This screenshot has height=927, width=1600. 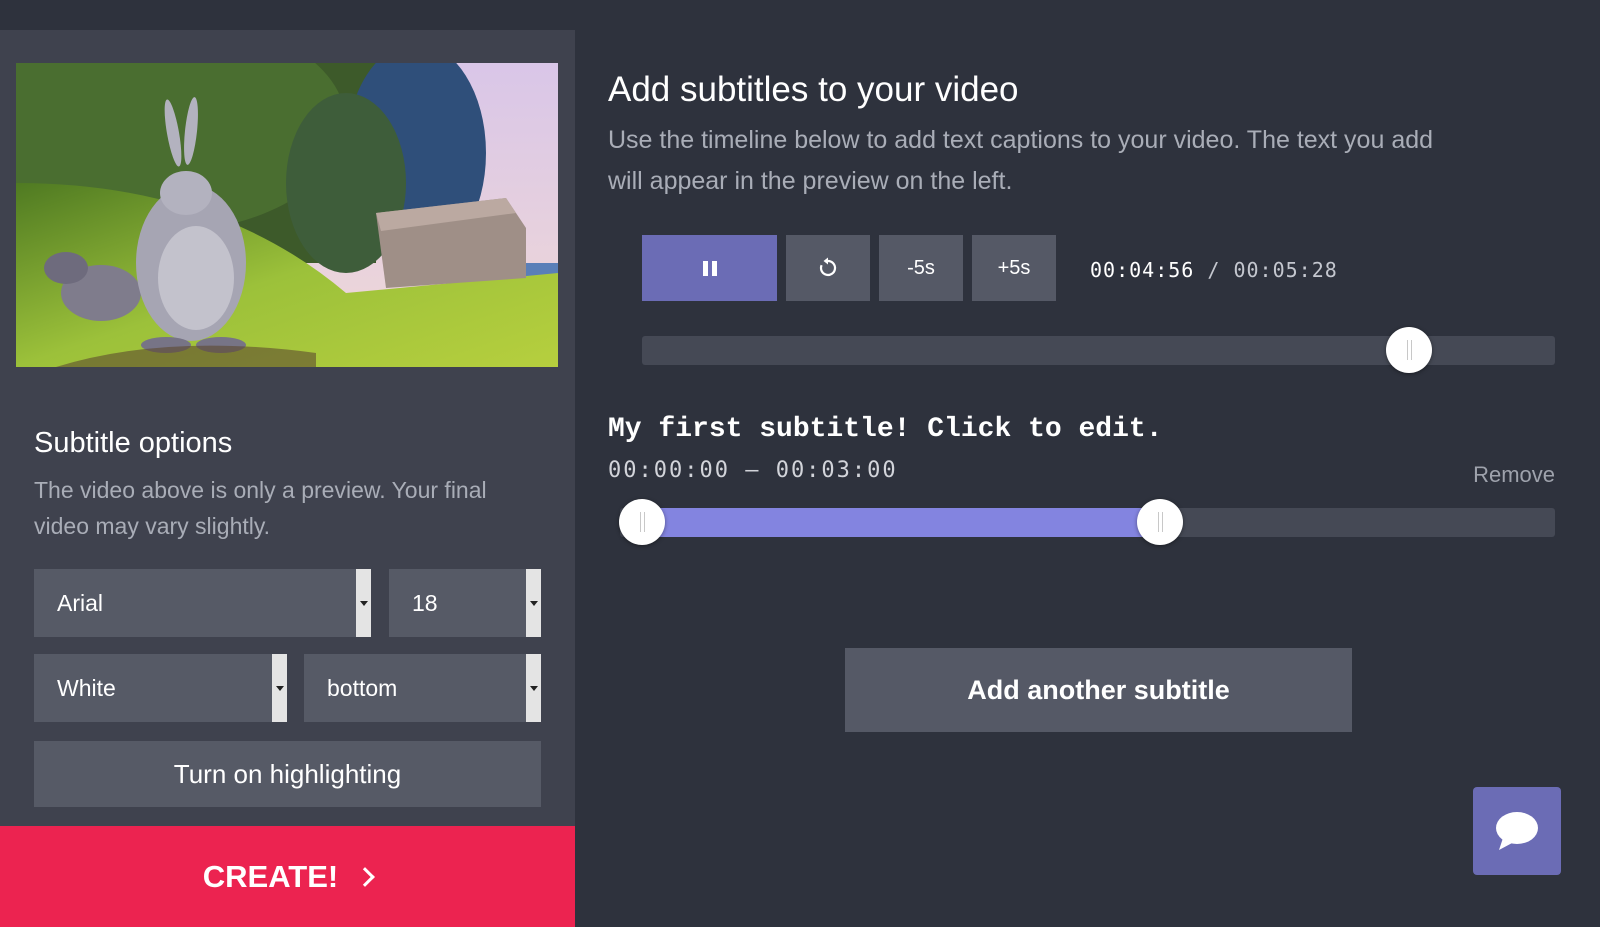 I want to click on subtitle-options-title: Subtitle options, so click(x=133, y=443).